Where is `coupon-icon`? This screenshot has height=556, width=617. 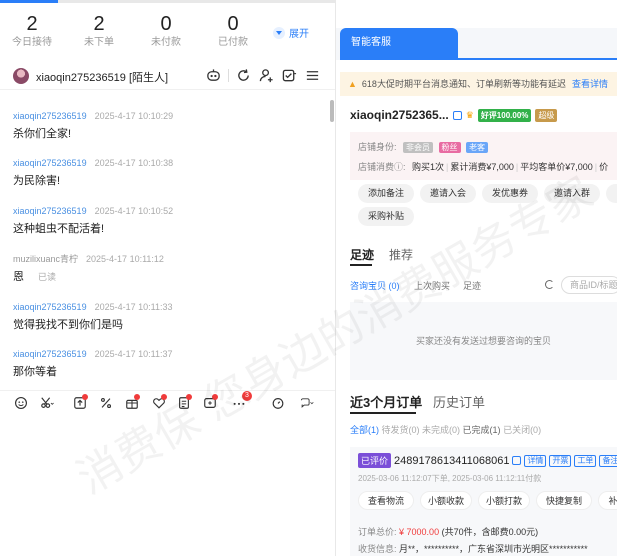
coupon-icon is located at coordinates (106, 403).